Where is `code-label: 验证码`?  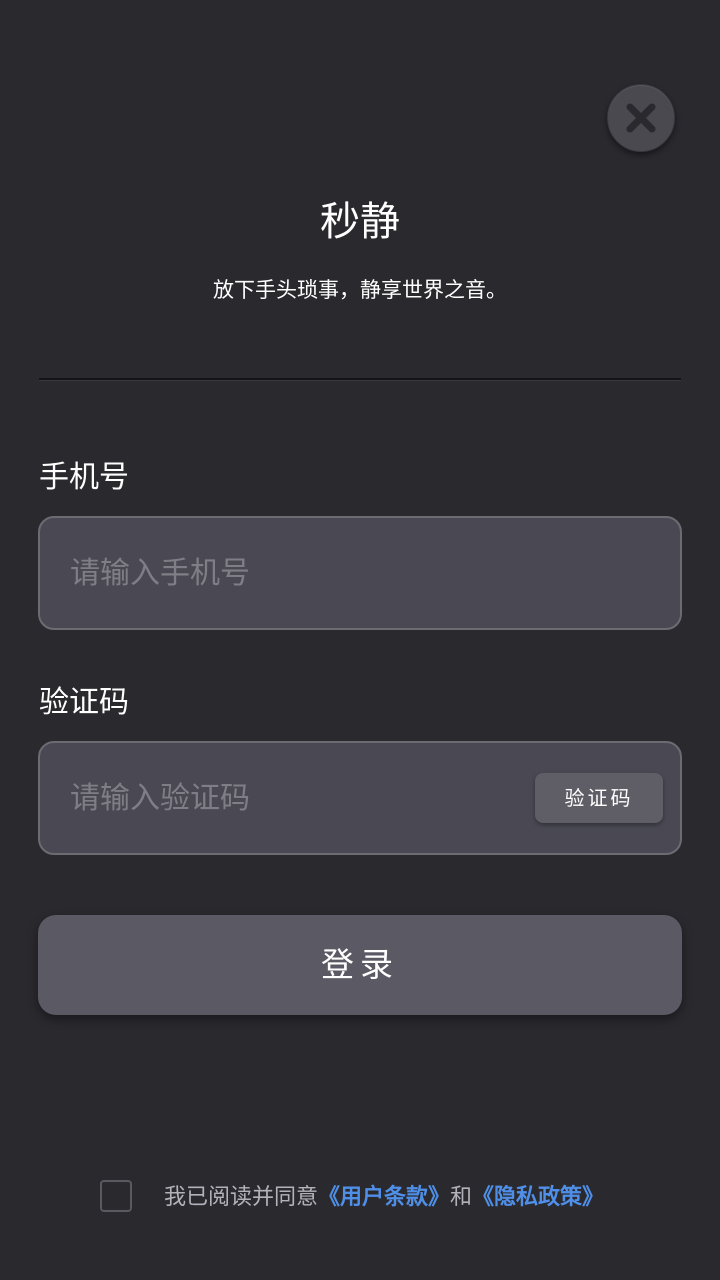
code-label: 验证码 is located at coordinates (84, 702).